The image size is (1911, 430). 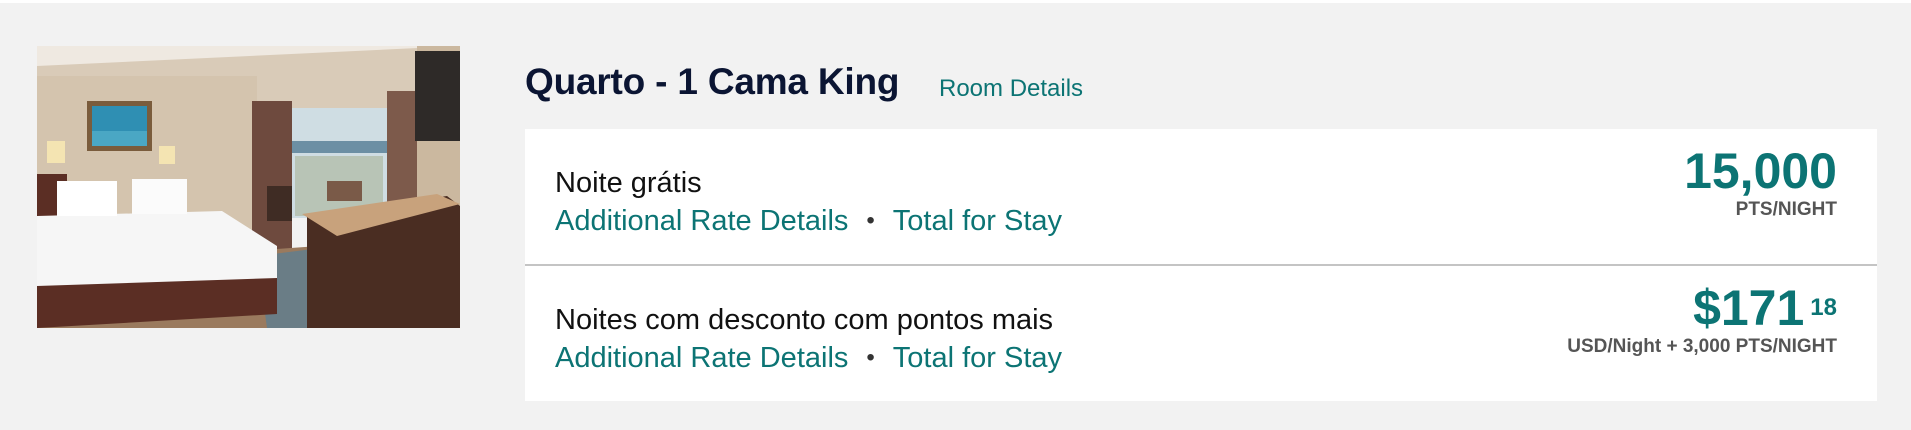 What do you see at coordinates (1786, 209) in the screenshot?
I see `price-unit: PTS/NIGHT` at bounding box center [1786, 209].